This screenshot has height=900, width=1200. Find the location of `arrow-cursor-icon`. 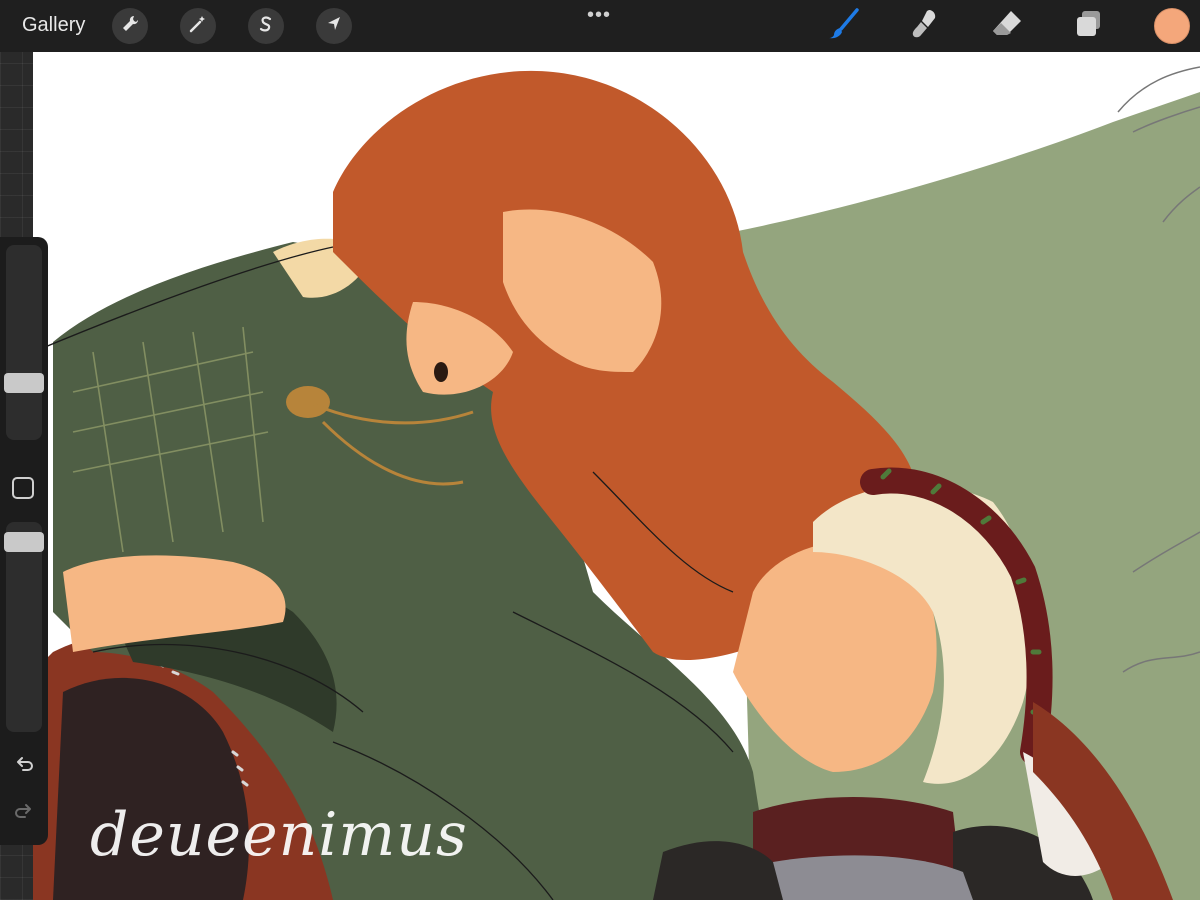

arrow-cursor-icon is located at coordinates (334, 26).